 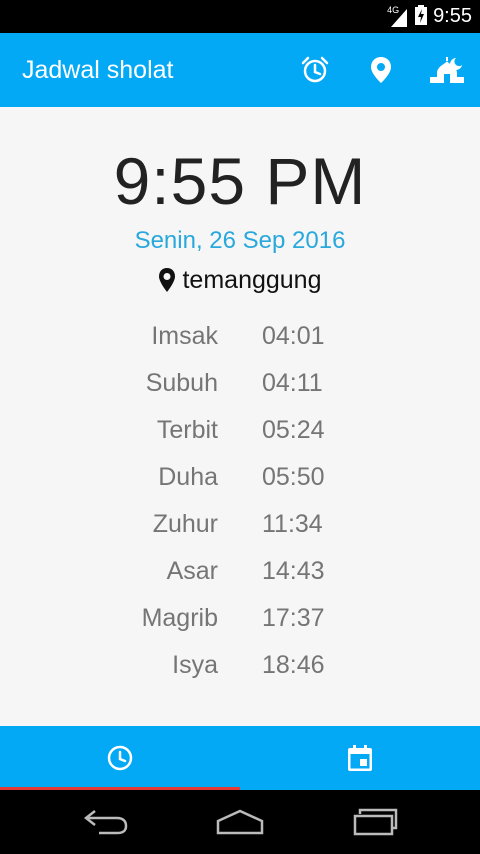 What do you see at coordinates (293, 430) in the screenshot?
I see `prayer-time: 05:24` at bounding box center [293, 430].